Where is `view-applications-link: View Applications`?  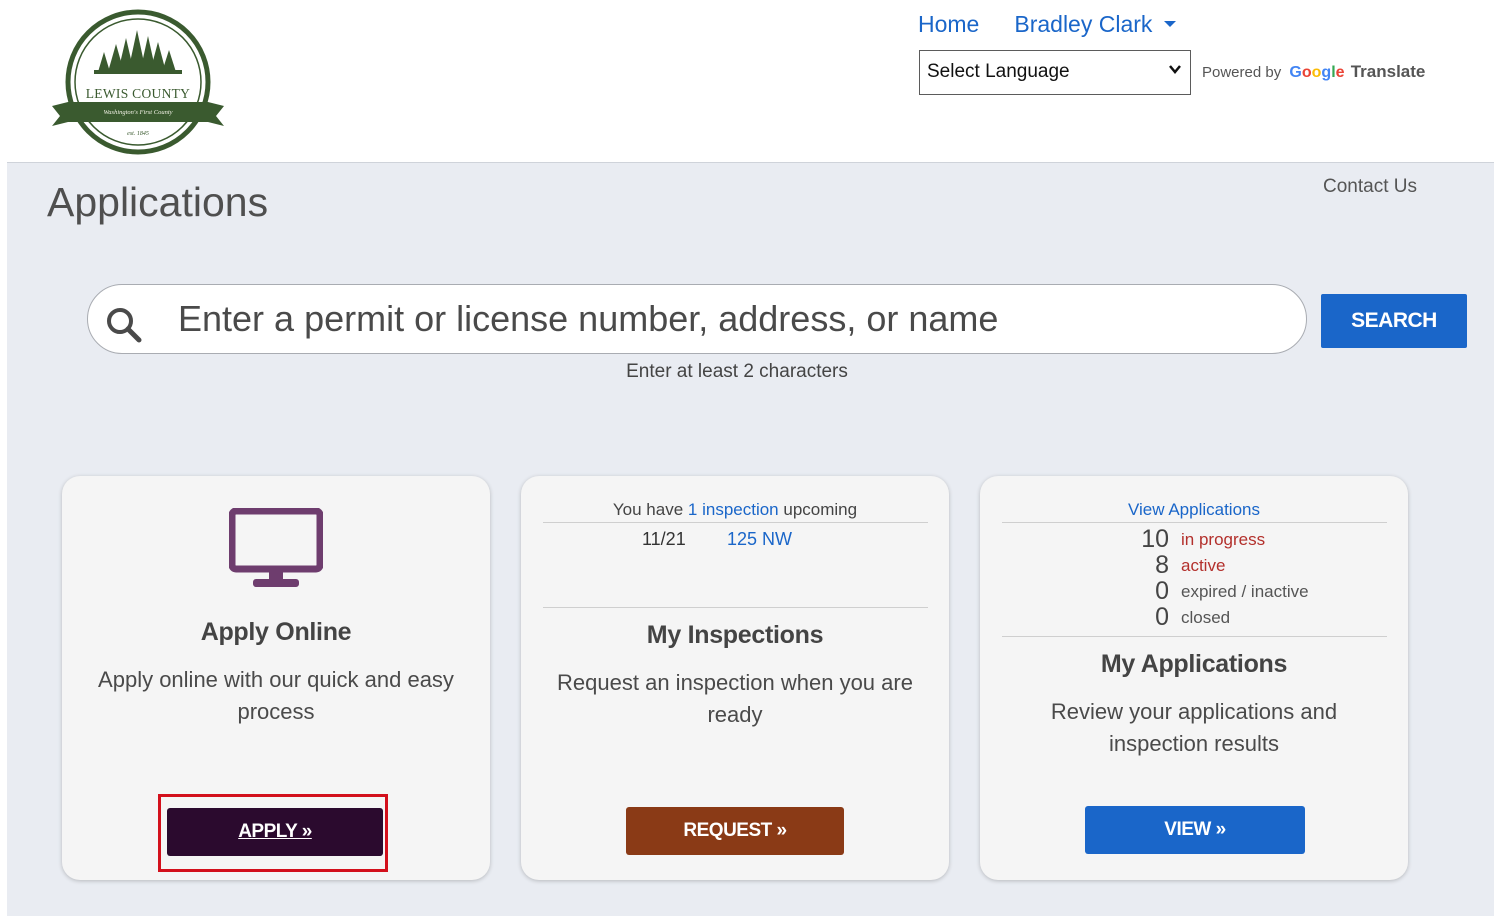 view-applications-link: View Applications is located at coordinates (1194, 509).